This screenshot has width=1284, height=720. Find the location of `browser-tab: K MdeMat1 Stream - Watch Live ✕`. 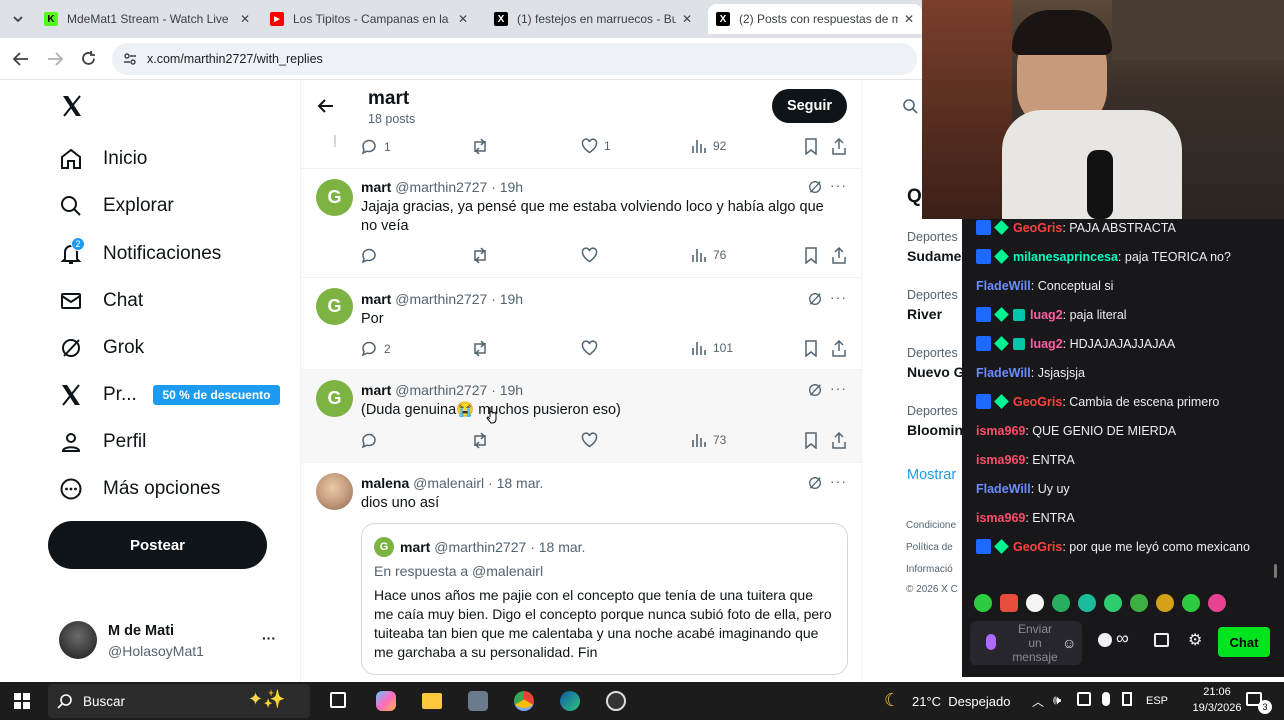

browser-tab: K MdeMat1 Stream - Watch Live ✕ is located at coordinates (147, 19).